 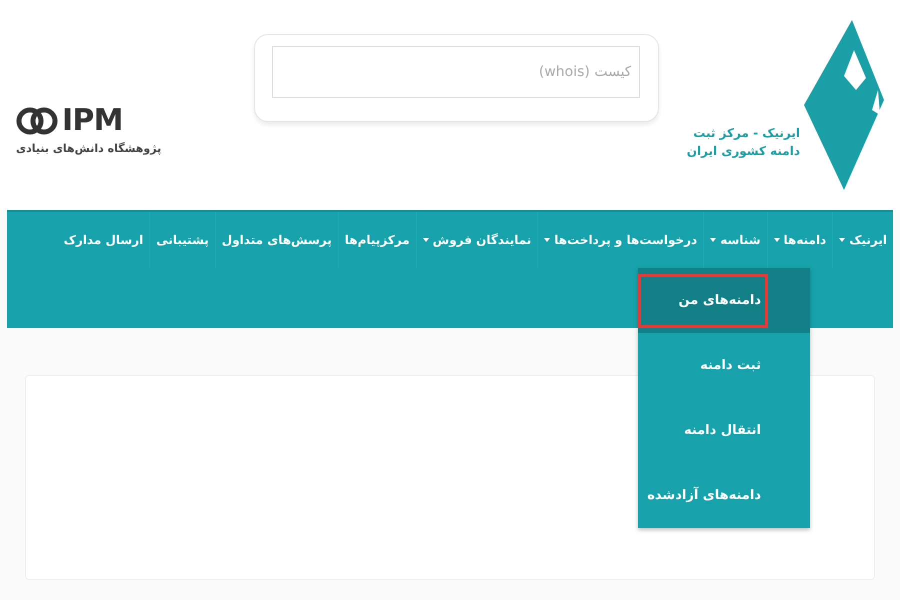 What do you see at coordinates (844, 105) in the screenshot?
I see `diamond-logo-icon` at bounding box center [844, 105].